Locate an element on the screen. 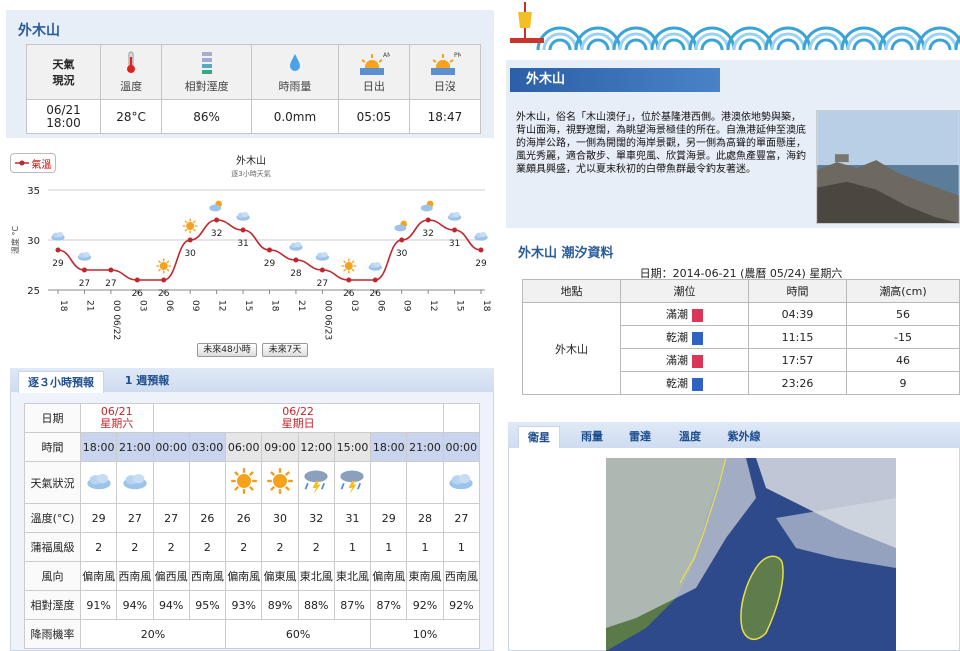 Image resolution: width=960 pixels, height=651 pixels. y-tick-label: 25 is located at coordinates (33, 291).